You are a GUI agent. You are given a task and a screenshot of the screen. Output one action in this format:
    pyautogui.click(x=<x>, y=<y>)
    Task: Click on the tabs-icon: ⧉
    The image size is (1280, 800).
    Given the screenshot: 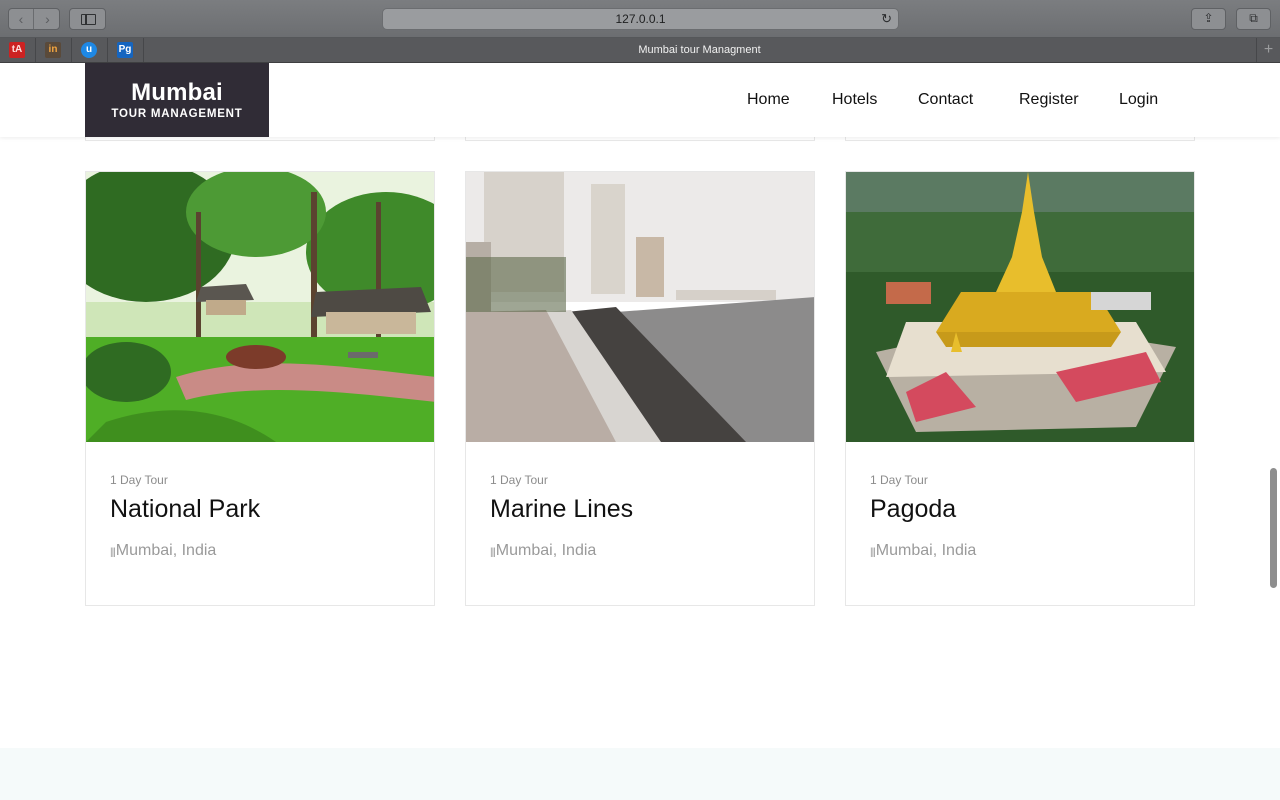 What is the action you would take?
    pyautogui.click(x=1253, y=18)
    